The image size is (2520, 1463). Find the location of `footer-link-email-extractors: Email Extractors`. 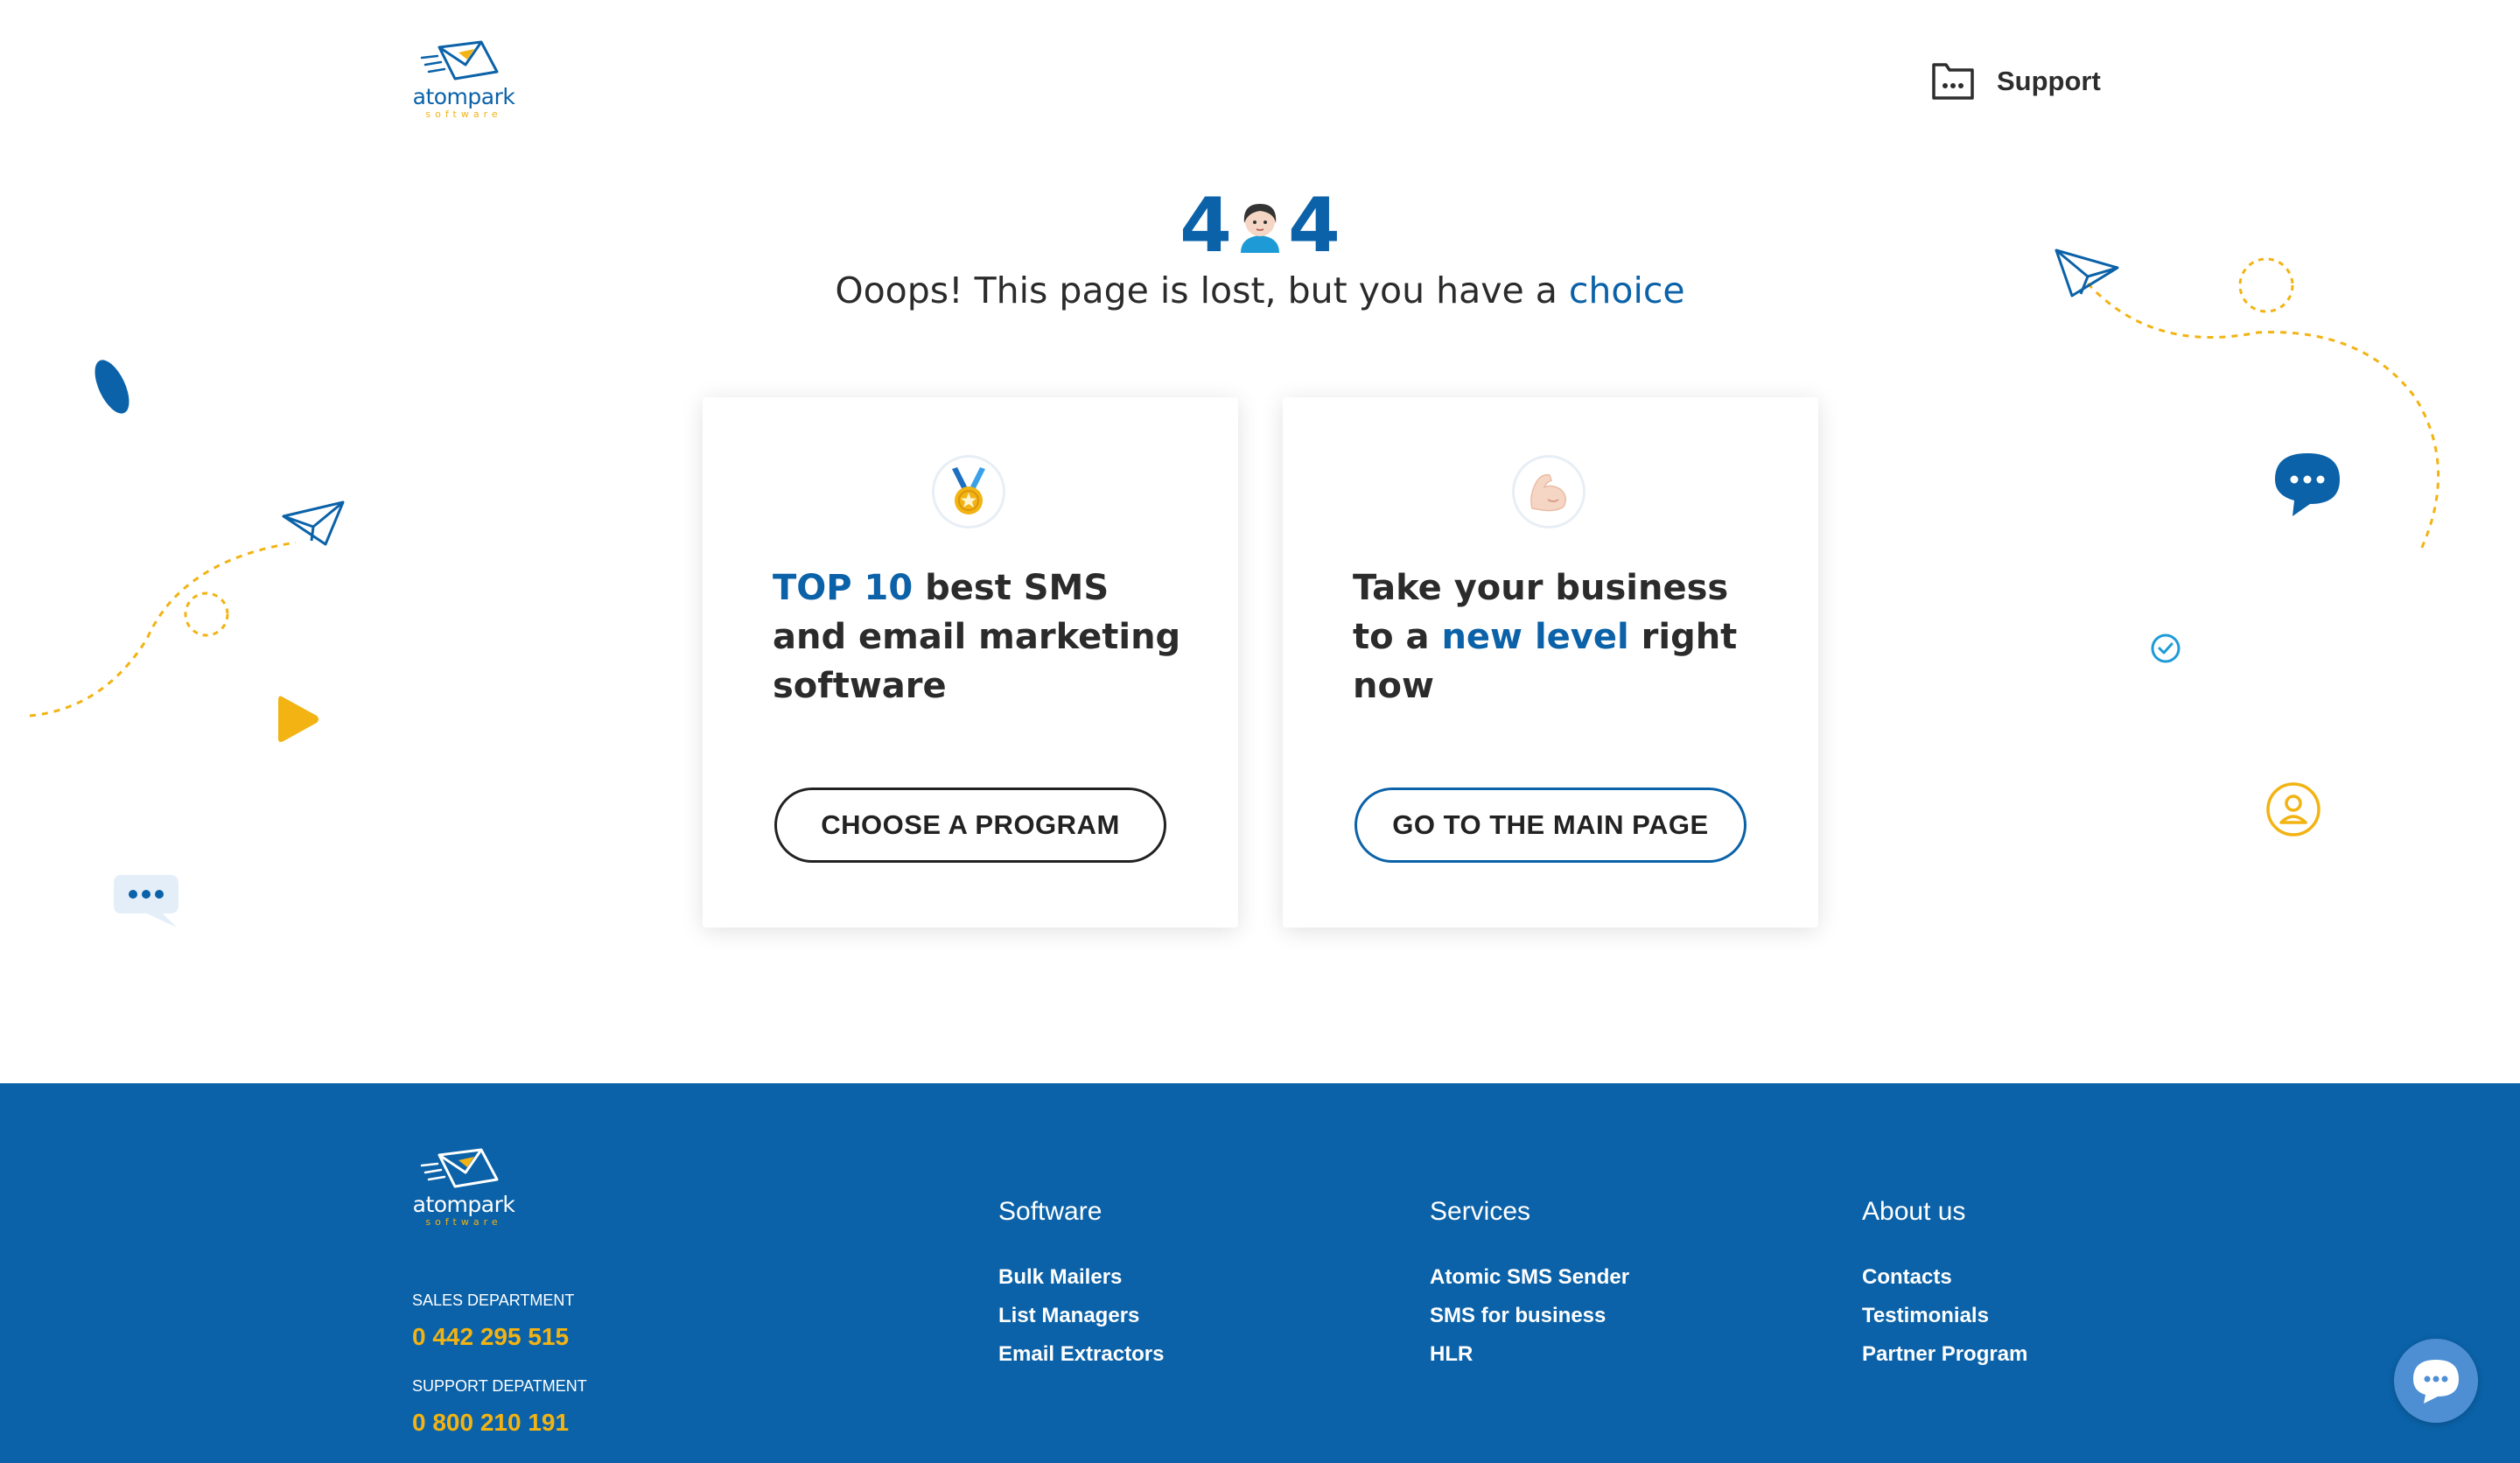

footer-link-email-extractors: Email Extractors is located at coordinates (1081, 1354).